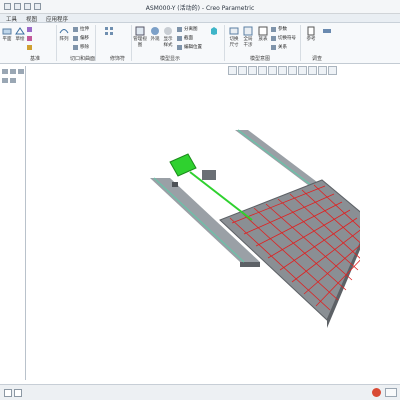  What do you see at coordinates (282, 47) in the screenshot?
I see `relation-label: 关系` at bounding box center [282, 47].